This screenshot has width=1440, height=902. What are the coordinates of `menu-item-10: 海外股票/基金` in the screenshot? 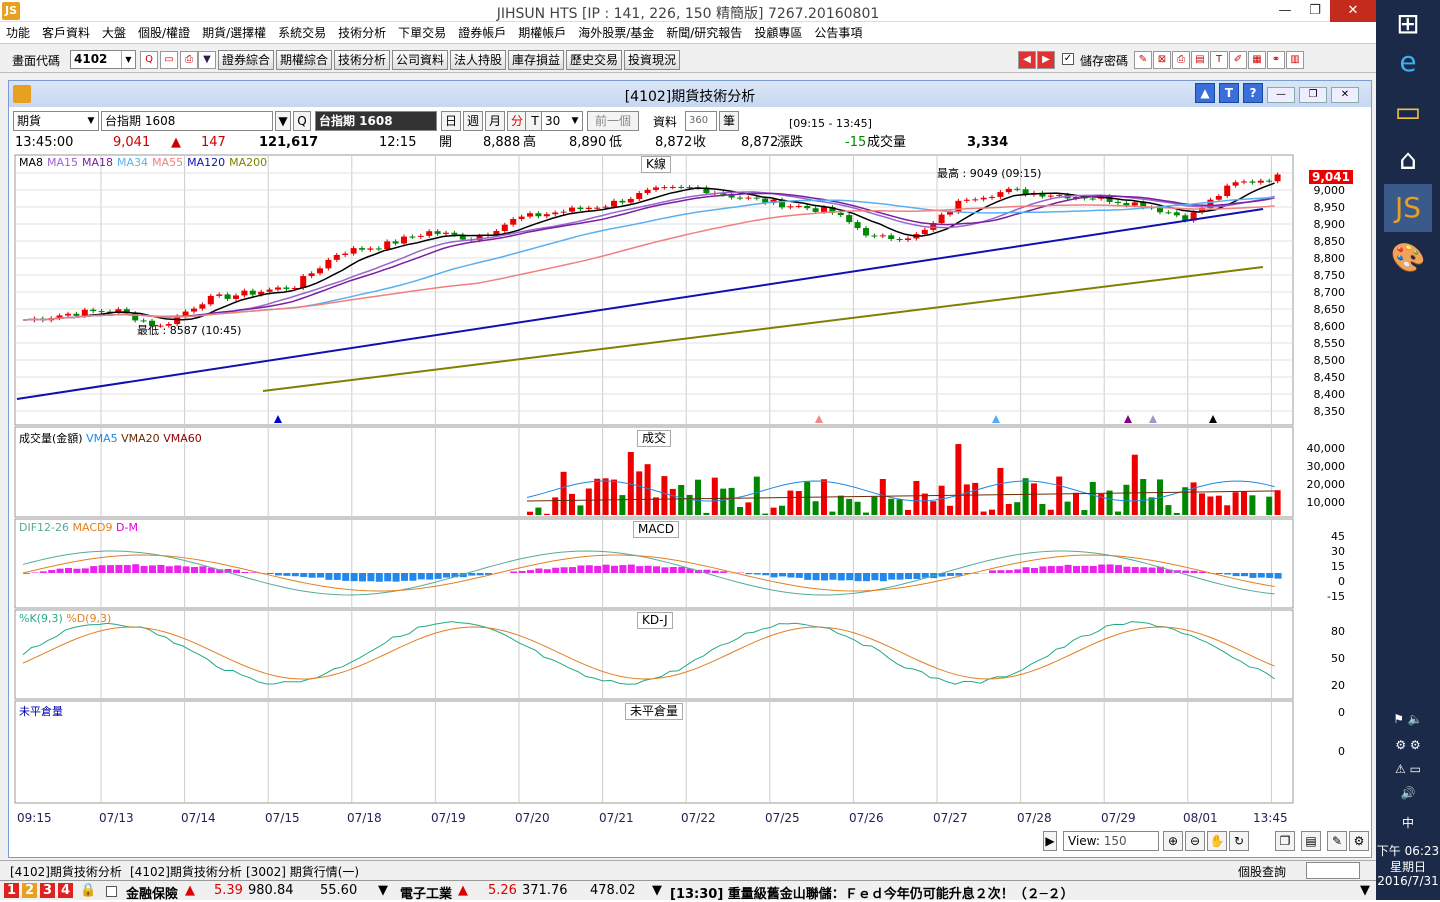 It's located at (616, 33).